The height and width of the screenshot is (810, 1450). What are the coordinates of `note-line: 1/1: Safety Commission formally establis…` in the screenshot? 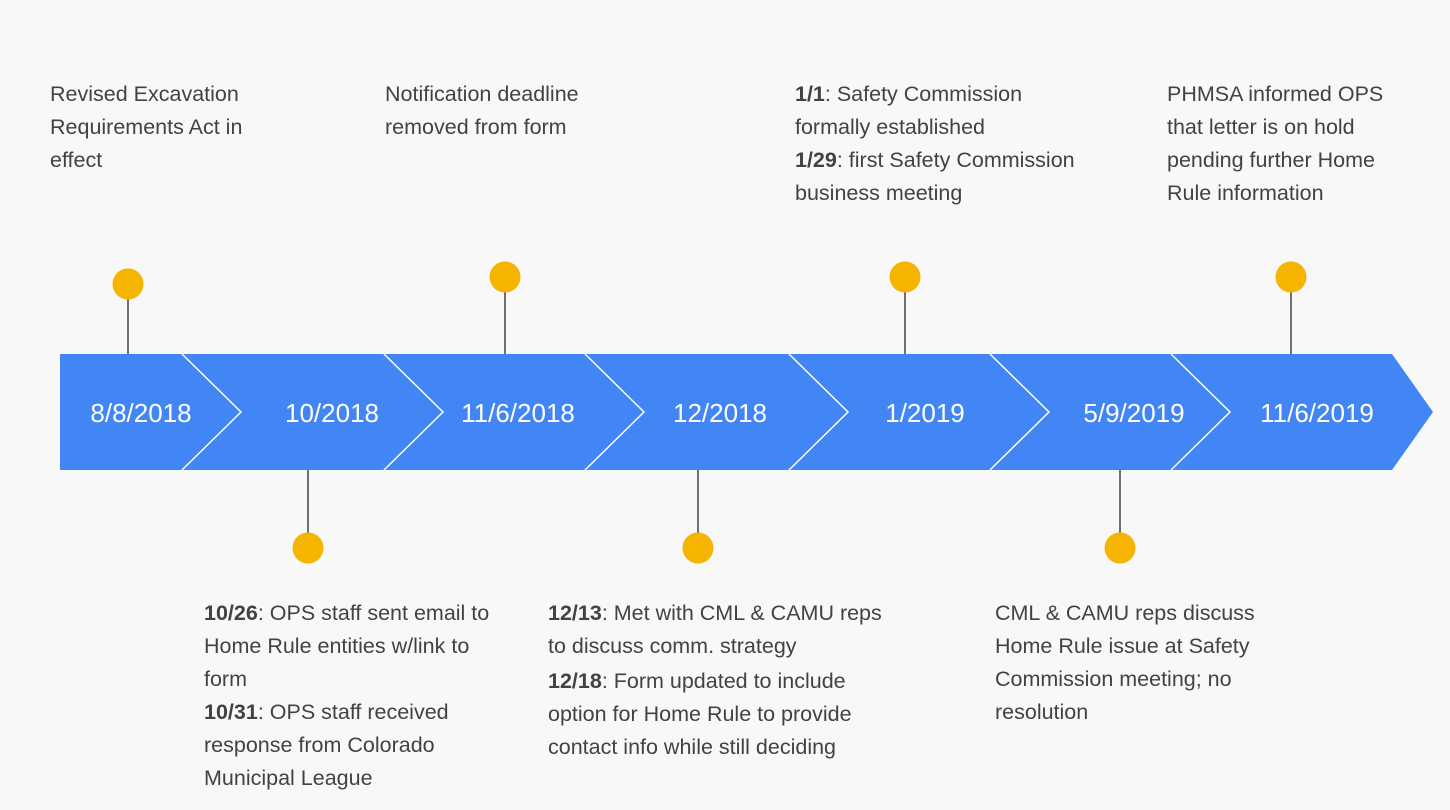 It's located at (909, 110).